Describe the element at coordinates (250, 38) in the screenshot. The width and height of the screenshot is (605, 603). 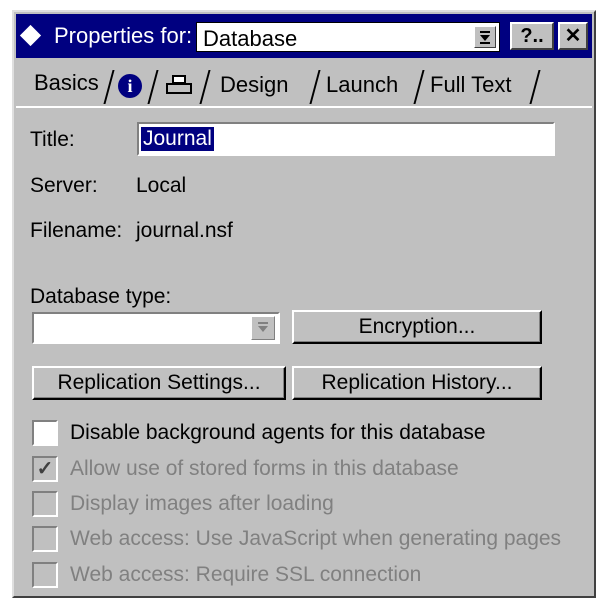
I see `object-select-value: Database` at that location.